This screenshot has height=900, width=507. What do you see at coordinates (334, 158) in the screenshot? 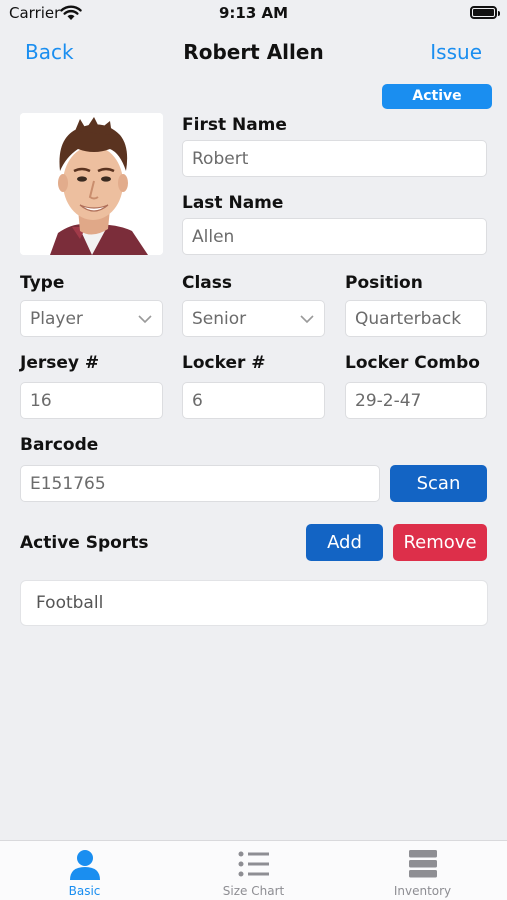
I see `first-name-field: Robert` at bounding box center [334, 158].